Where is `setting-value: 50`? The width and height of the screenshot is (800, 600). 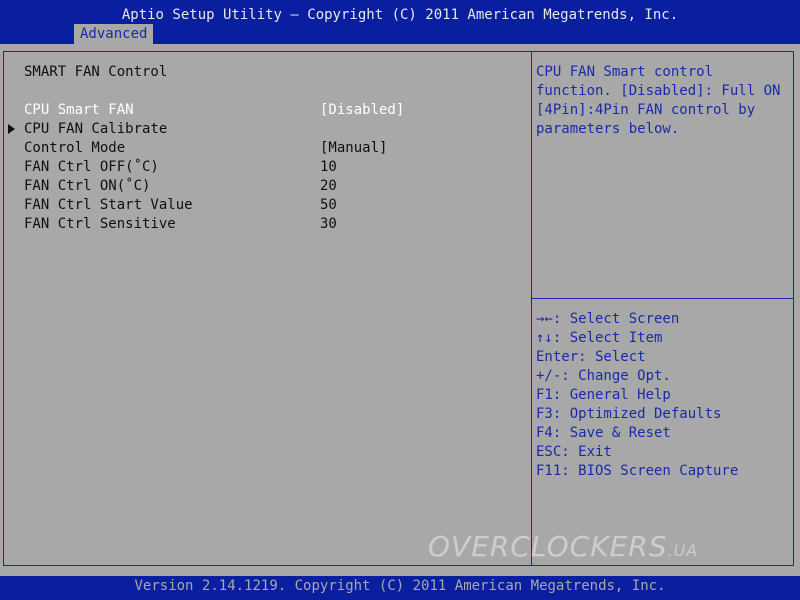
setting-value: 50 is located at coordinates (328, 205).